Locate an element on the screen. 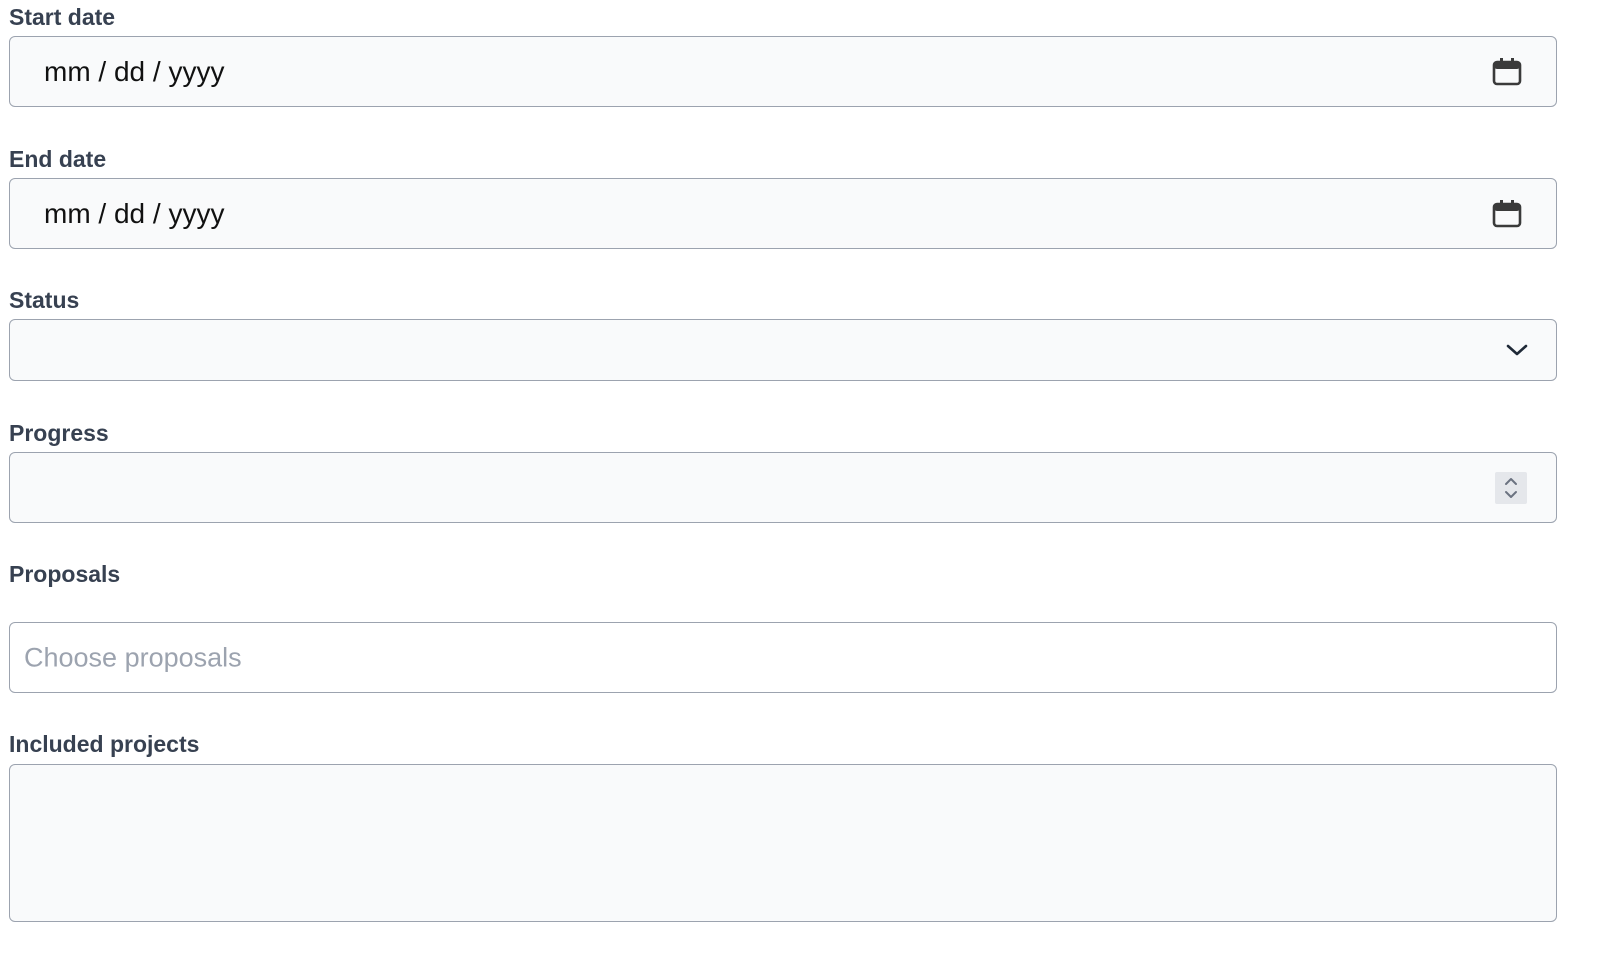 Image resolution: width=1612 pixels, height=958 pixels. start-date-field: mm / dd / yyyy is located at coordinates (783, 71).